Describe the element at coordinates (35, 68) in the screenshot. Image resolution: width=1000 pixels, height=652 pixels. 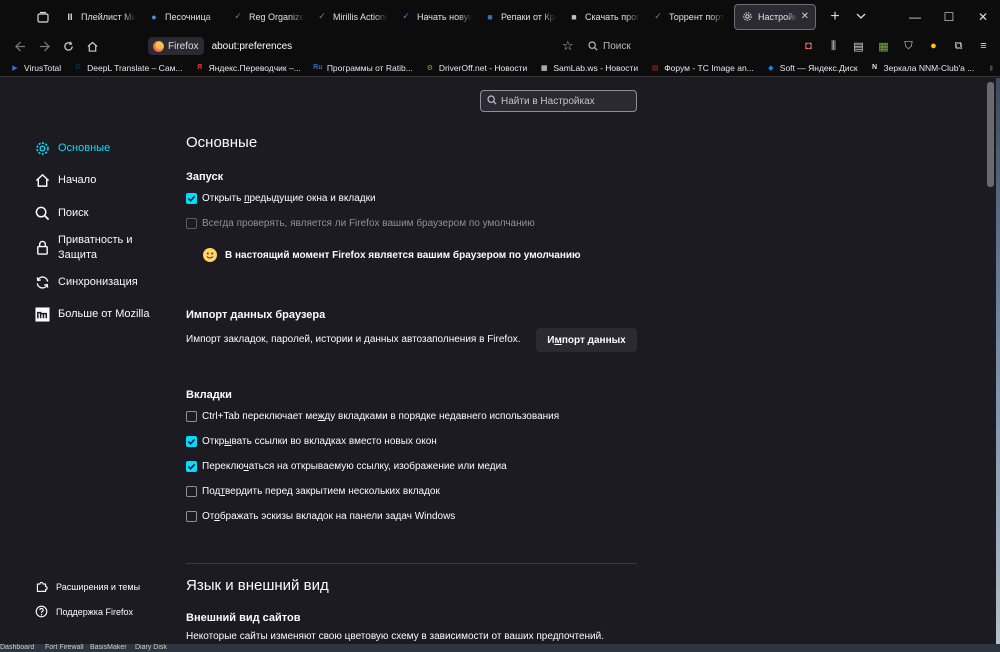
I see `bookmark-item: ▶ VirusTotal` at that location.